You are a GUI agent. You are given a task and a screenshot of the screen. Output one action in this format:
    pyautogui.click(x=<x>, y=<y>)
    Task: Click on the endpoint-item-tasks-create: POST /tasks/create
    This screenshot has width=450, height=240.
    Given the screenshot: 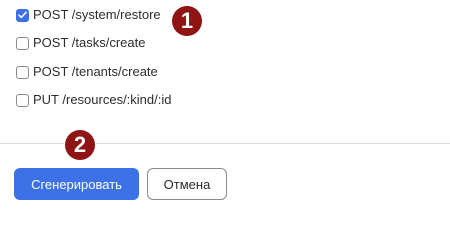 What is the action you would take?
    pyautogui.click(x=80, y=43)
    